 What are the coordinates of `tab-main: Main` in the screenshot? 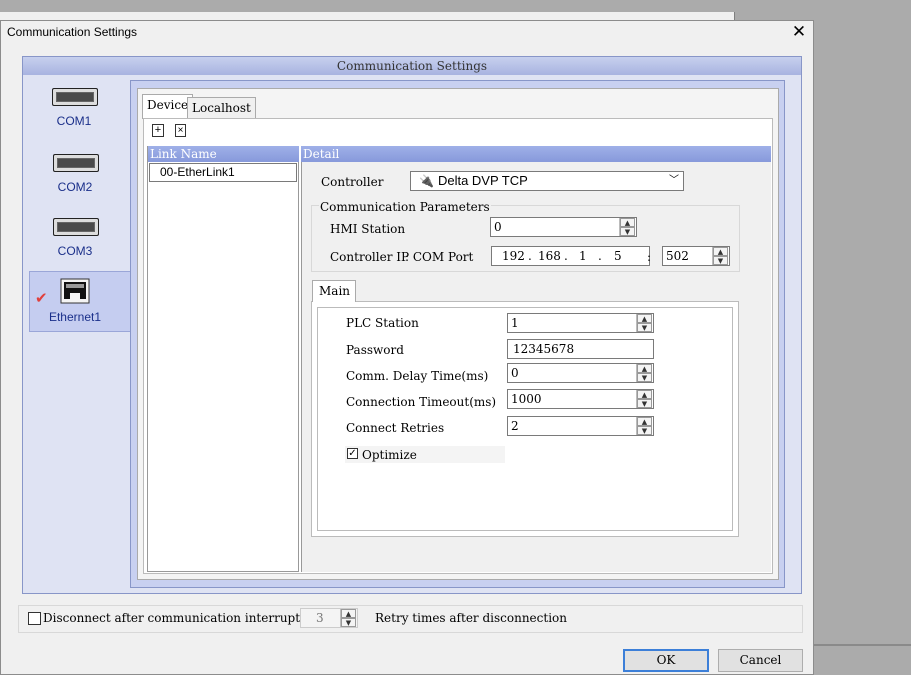 It's located at (334, 291).